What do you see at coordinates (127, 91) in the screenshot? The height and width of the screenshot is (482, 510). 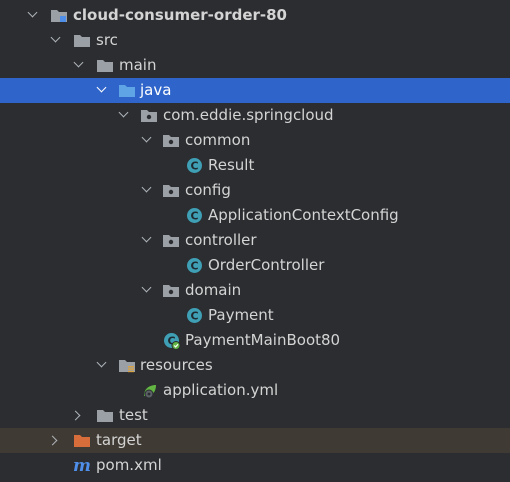 I see `source-folder-icon` at bounding box center [127, 91].